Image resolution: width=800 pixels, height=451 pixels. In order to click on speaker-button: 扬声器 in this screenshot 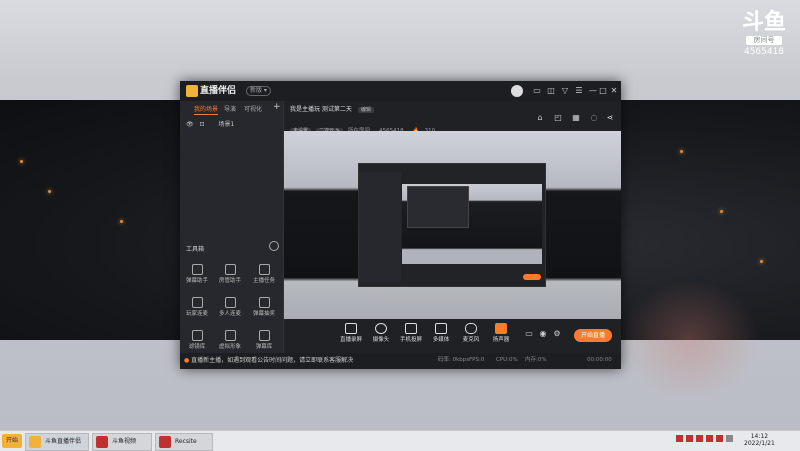, I will do `click(501, 333)`.